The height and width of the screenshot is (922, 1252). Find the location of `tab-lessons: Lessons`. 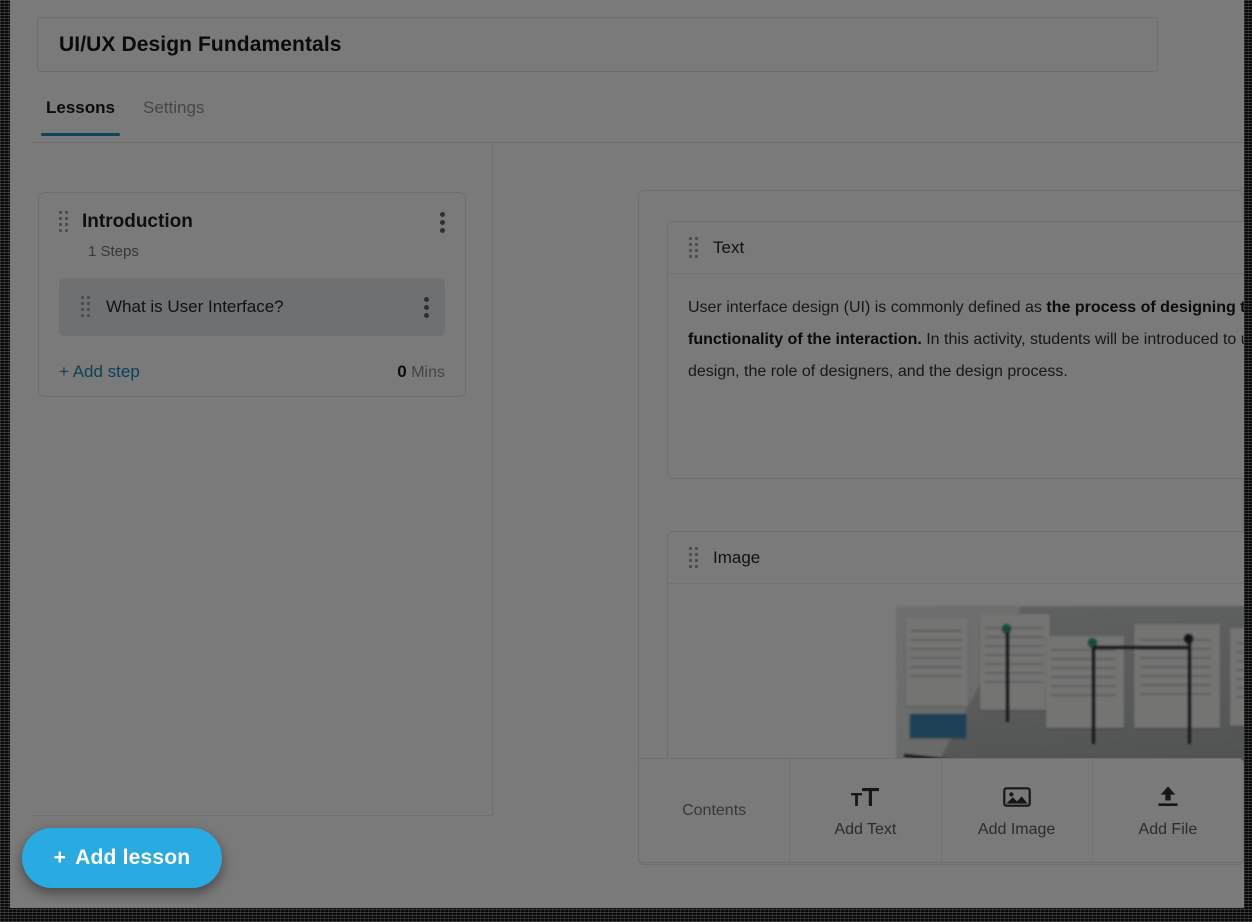

tab-lessons: Lessons is located at coordinates (80, 115).